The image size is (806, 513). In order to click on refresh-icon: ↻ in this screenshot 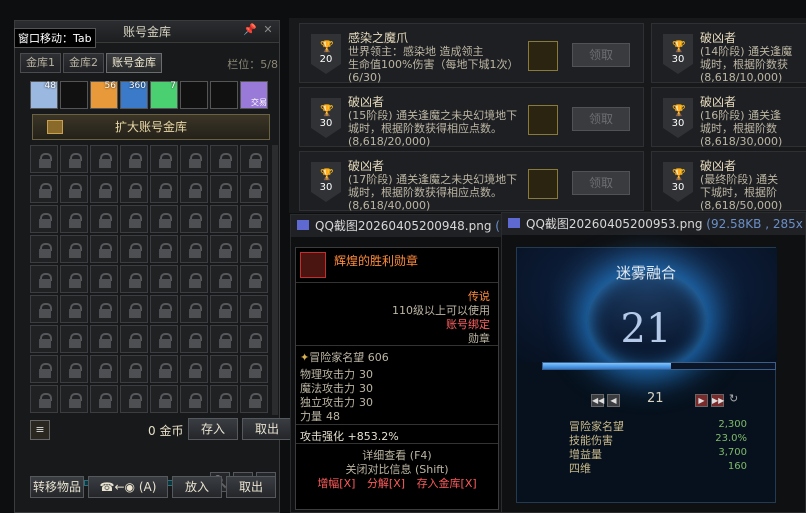, I will do `click(733, 398)`.